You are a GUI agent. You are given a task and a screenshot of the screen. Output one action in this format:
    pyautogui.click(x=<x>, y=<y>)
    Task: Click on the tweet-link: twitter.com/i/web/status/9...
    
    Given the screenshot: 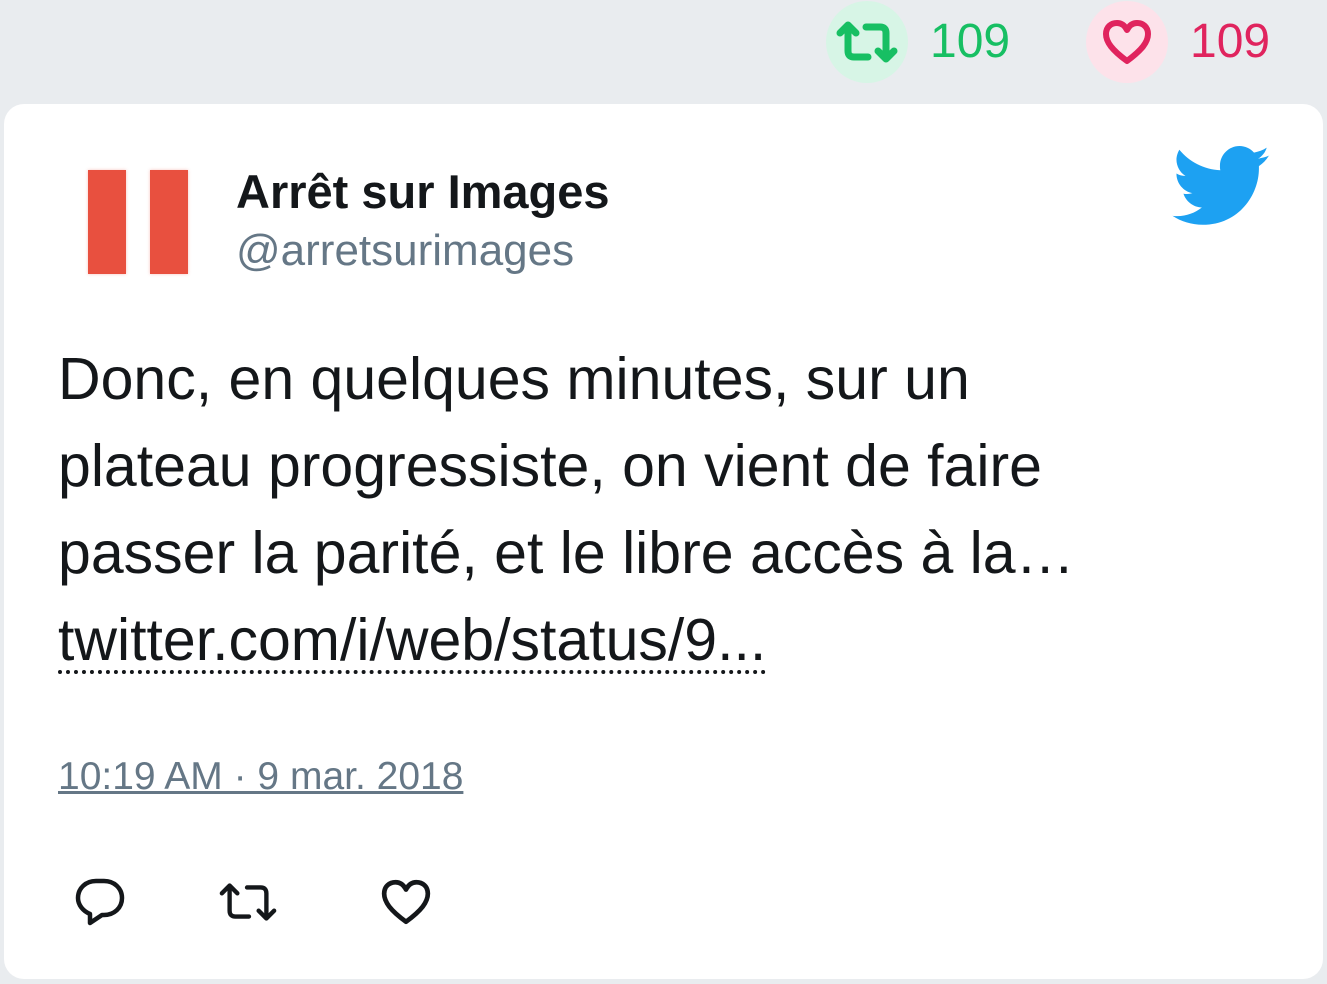 What is the action you would take?
    pyautogui.click(x=412, y=642)
    